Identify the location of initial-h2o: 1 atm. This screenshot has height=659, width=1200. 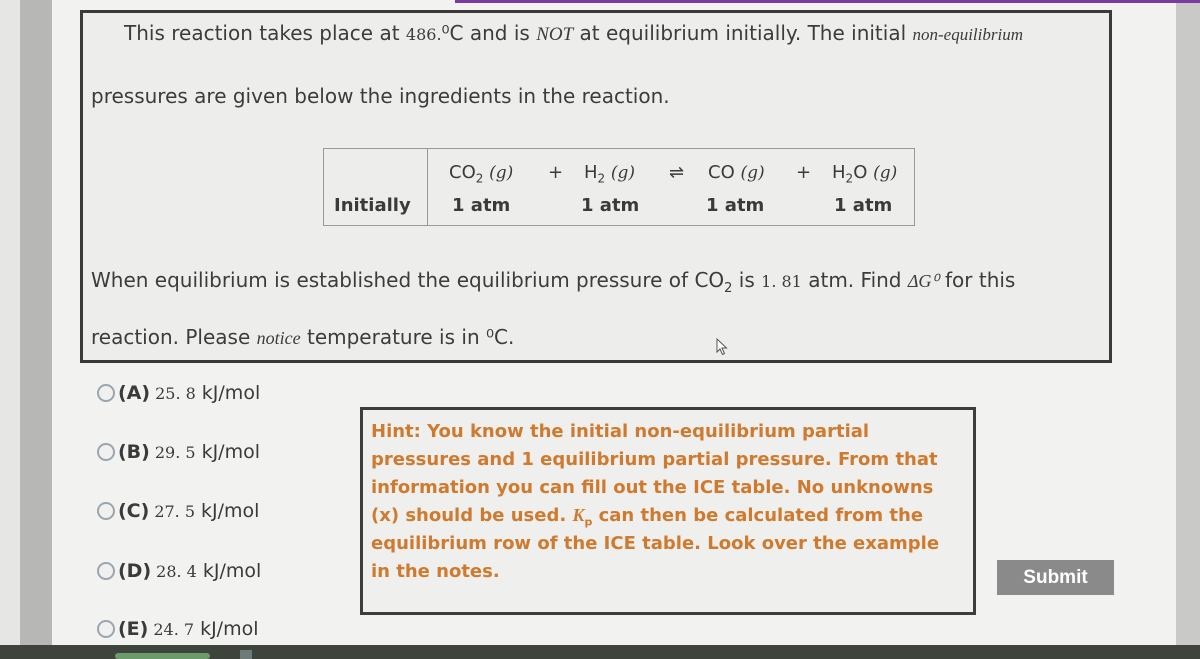
(863, 205).